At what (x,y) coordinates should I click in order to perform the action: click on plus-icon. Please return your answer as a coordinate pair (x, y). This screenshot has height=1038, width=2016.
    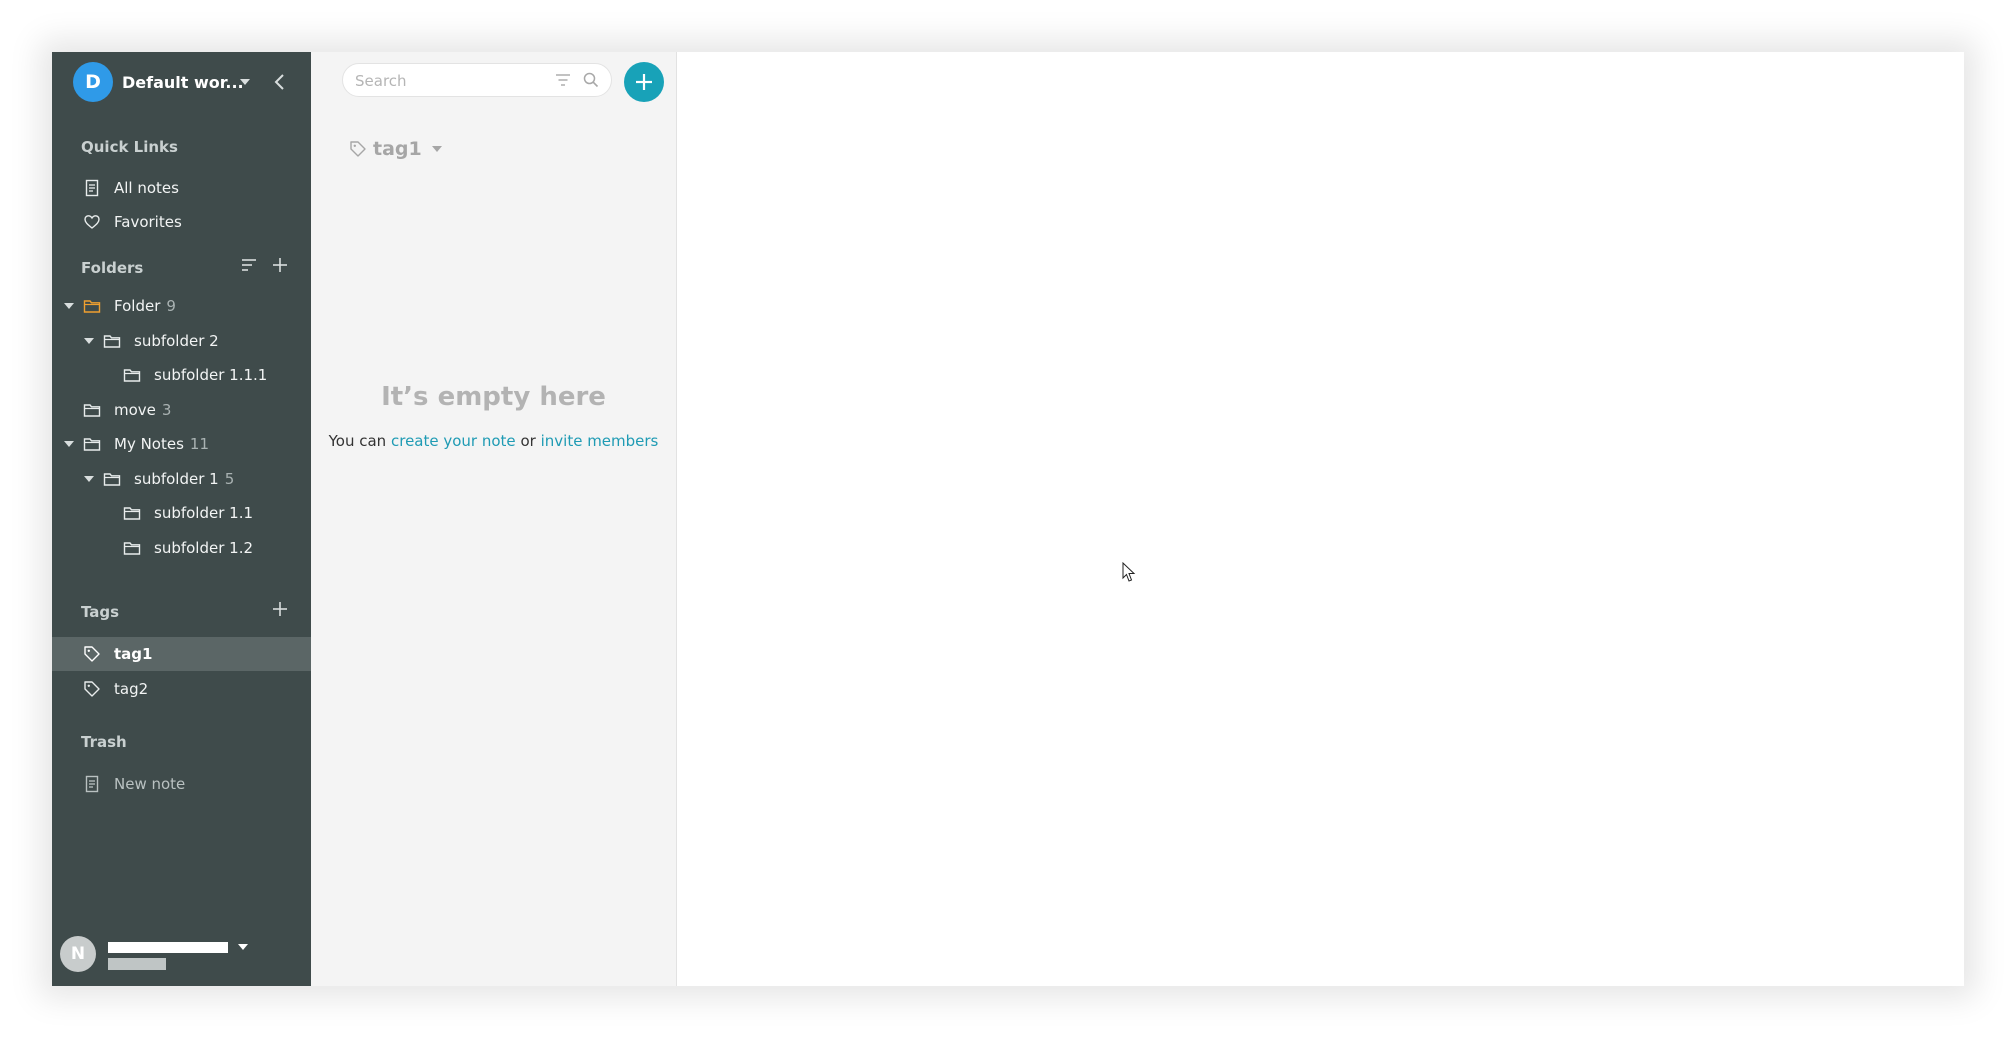
    Looking at the image, I should click on (644, 82).